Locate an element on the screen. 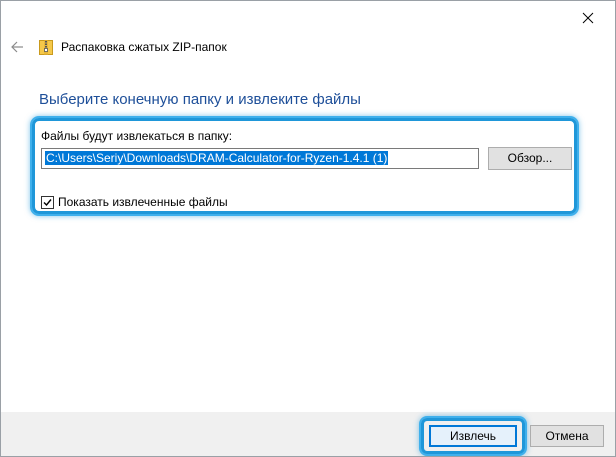 This screenshot has height=457, width=616. dialog-title: Распаковка сжатых ZIP-папок is located at coordinates (144, 47).